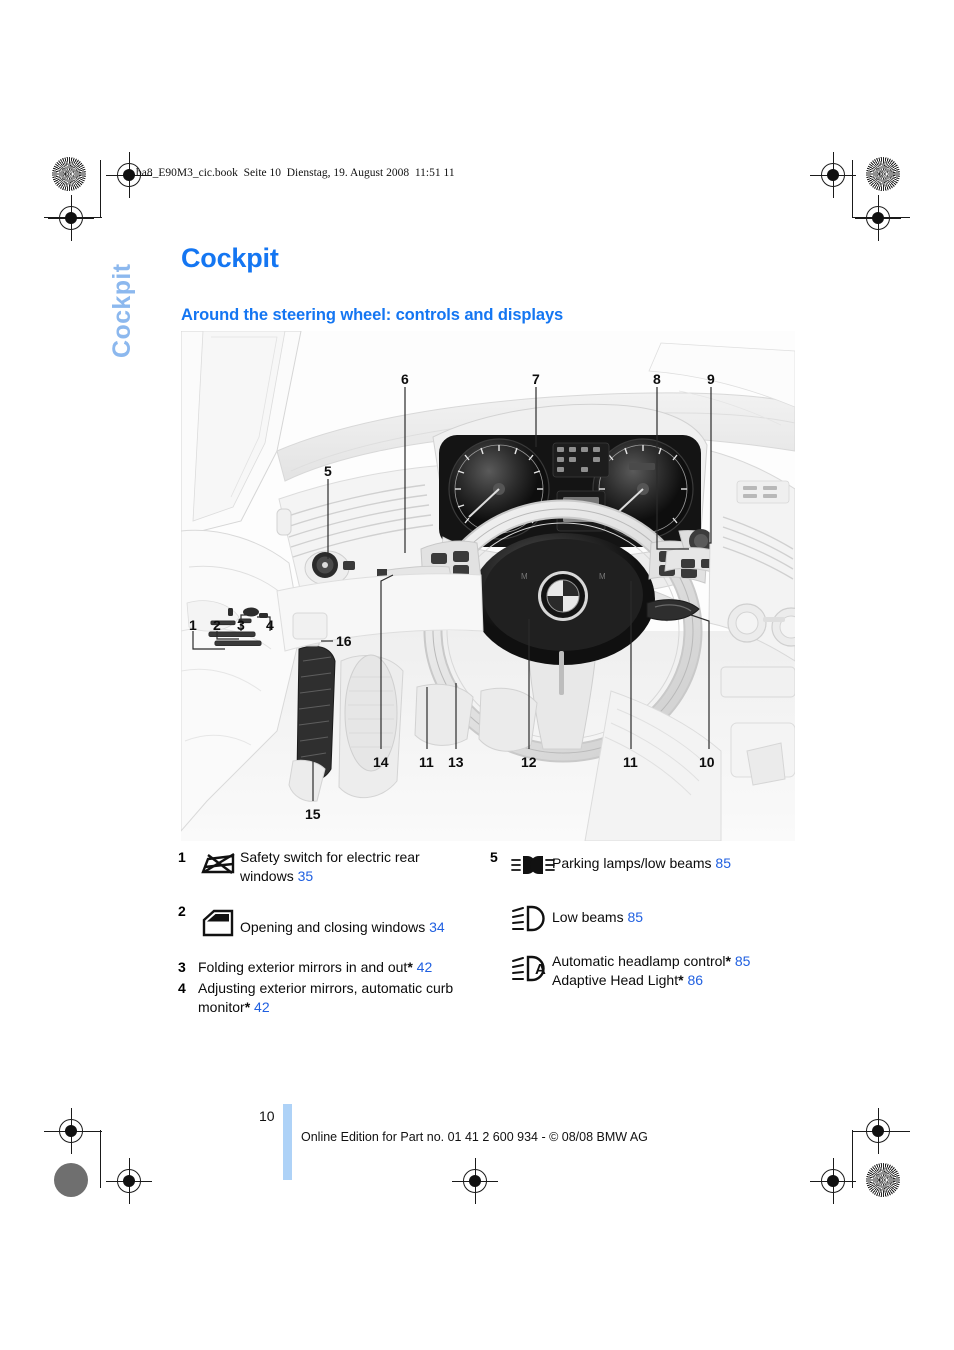 This screenshot has height=1350, width=954. What do you see at coordinates (494, 857) in the screenshot?
I see `legend-number: 5` at bounding box center [494, 857].